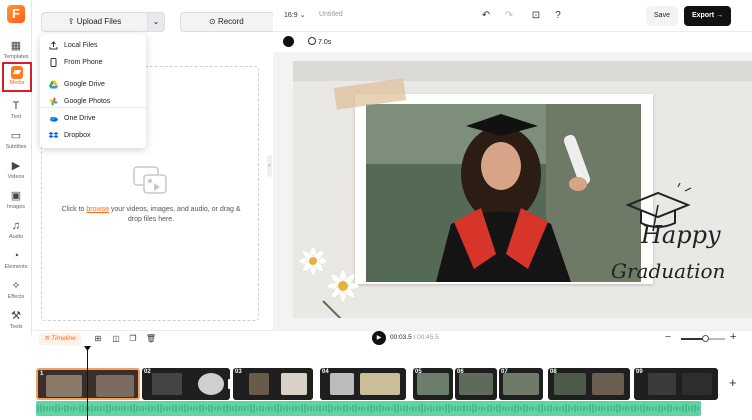  Describe the element at coordinates (662, 16) in the screenshot. I see `save-button: Save` at that location.